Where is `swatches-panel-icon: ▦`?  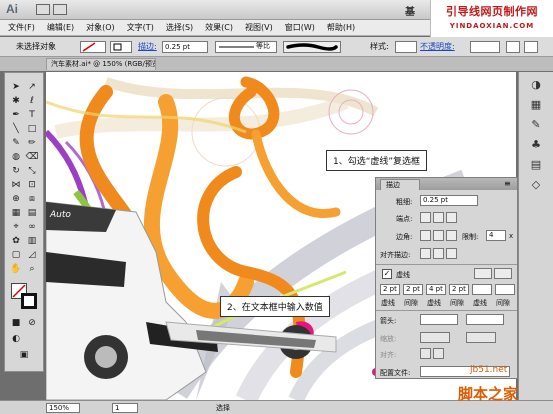
swatches-panel-icon: ▦ is located at coordinates (536, 105).